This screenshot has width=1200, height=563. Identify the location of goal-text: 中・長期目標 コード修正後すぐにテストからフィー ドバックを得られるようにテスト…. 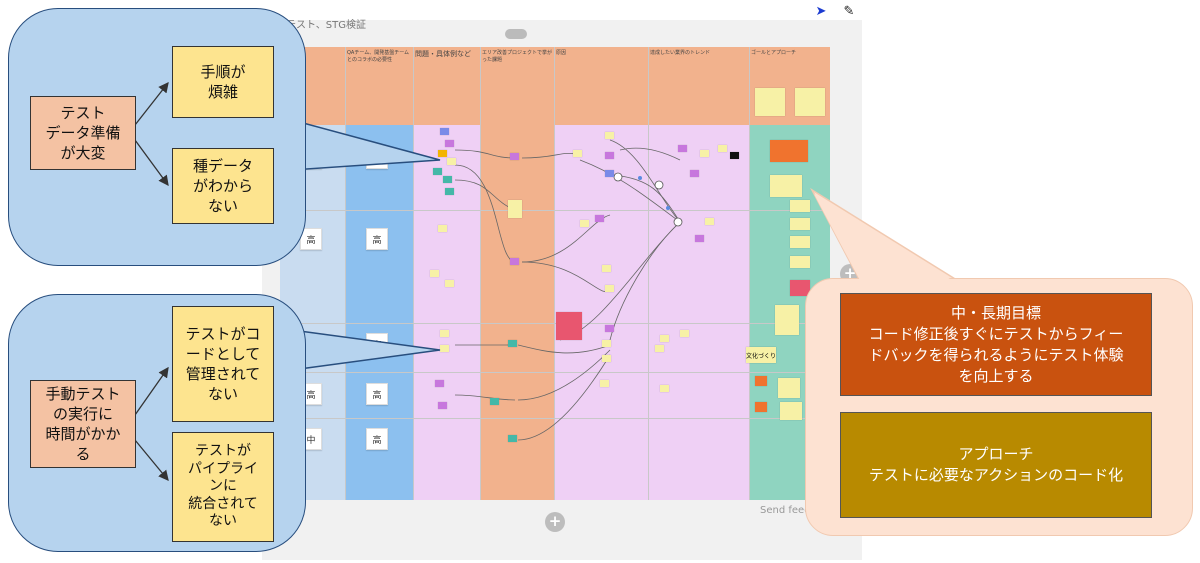
(996, 344).